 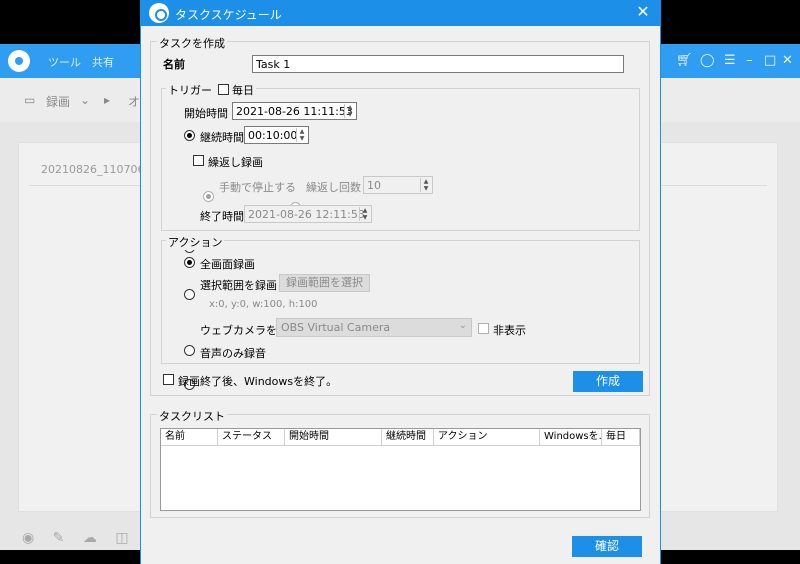 I want to click on background-speaker-icon: ▸, so click(x=107, y=100).